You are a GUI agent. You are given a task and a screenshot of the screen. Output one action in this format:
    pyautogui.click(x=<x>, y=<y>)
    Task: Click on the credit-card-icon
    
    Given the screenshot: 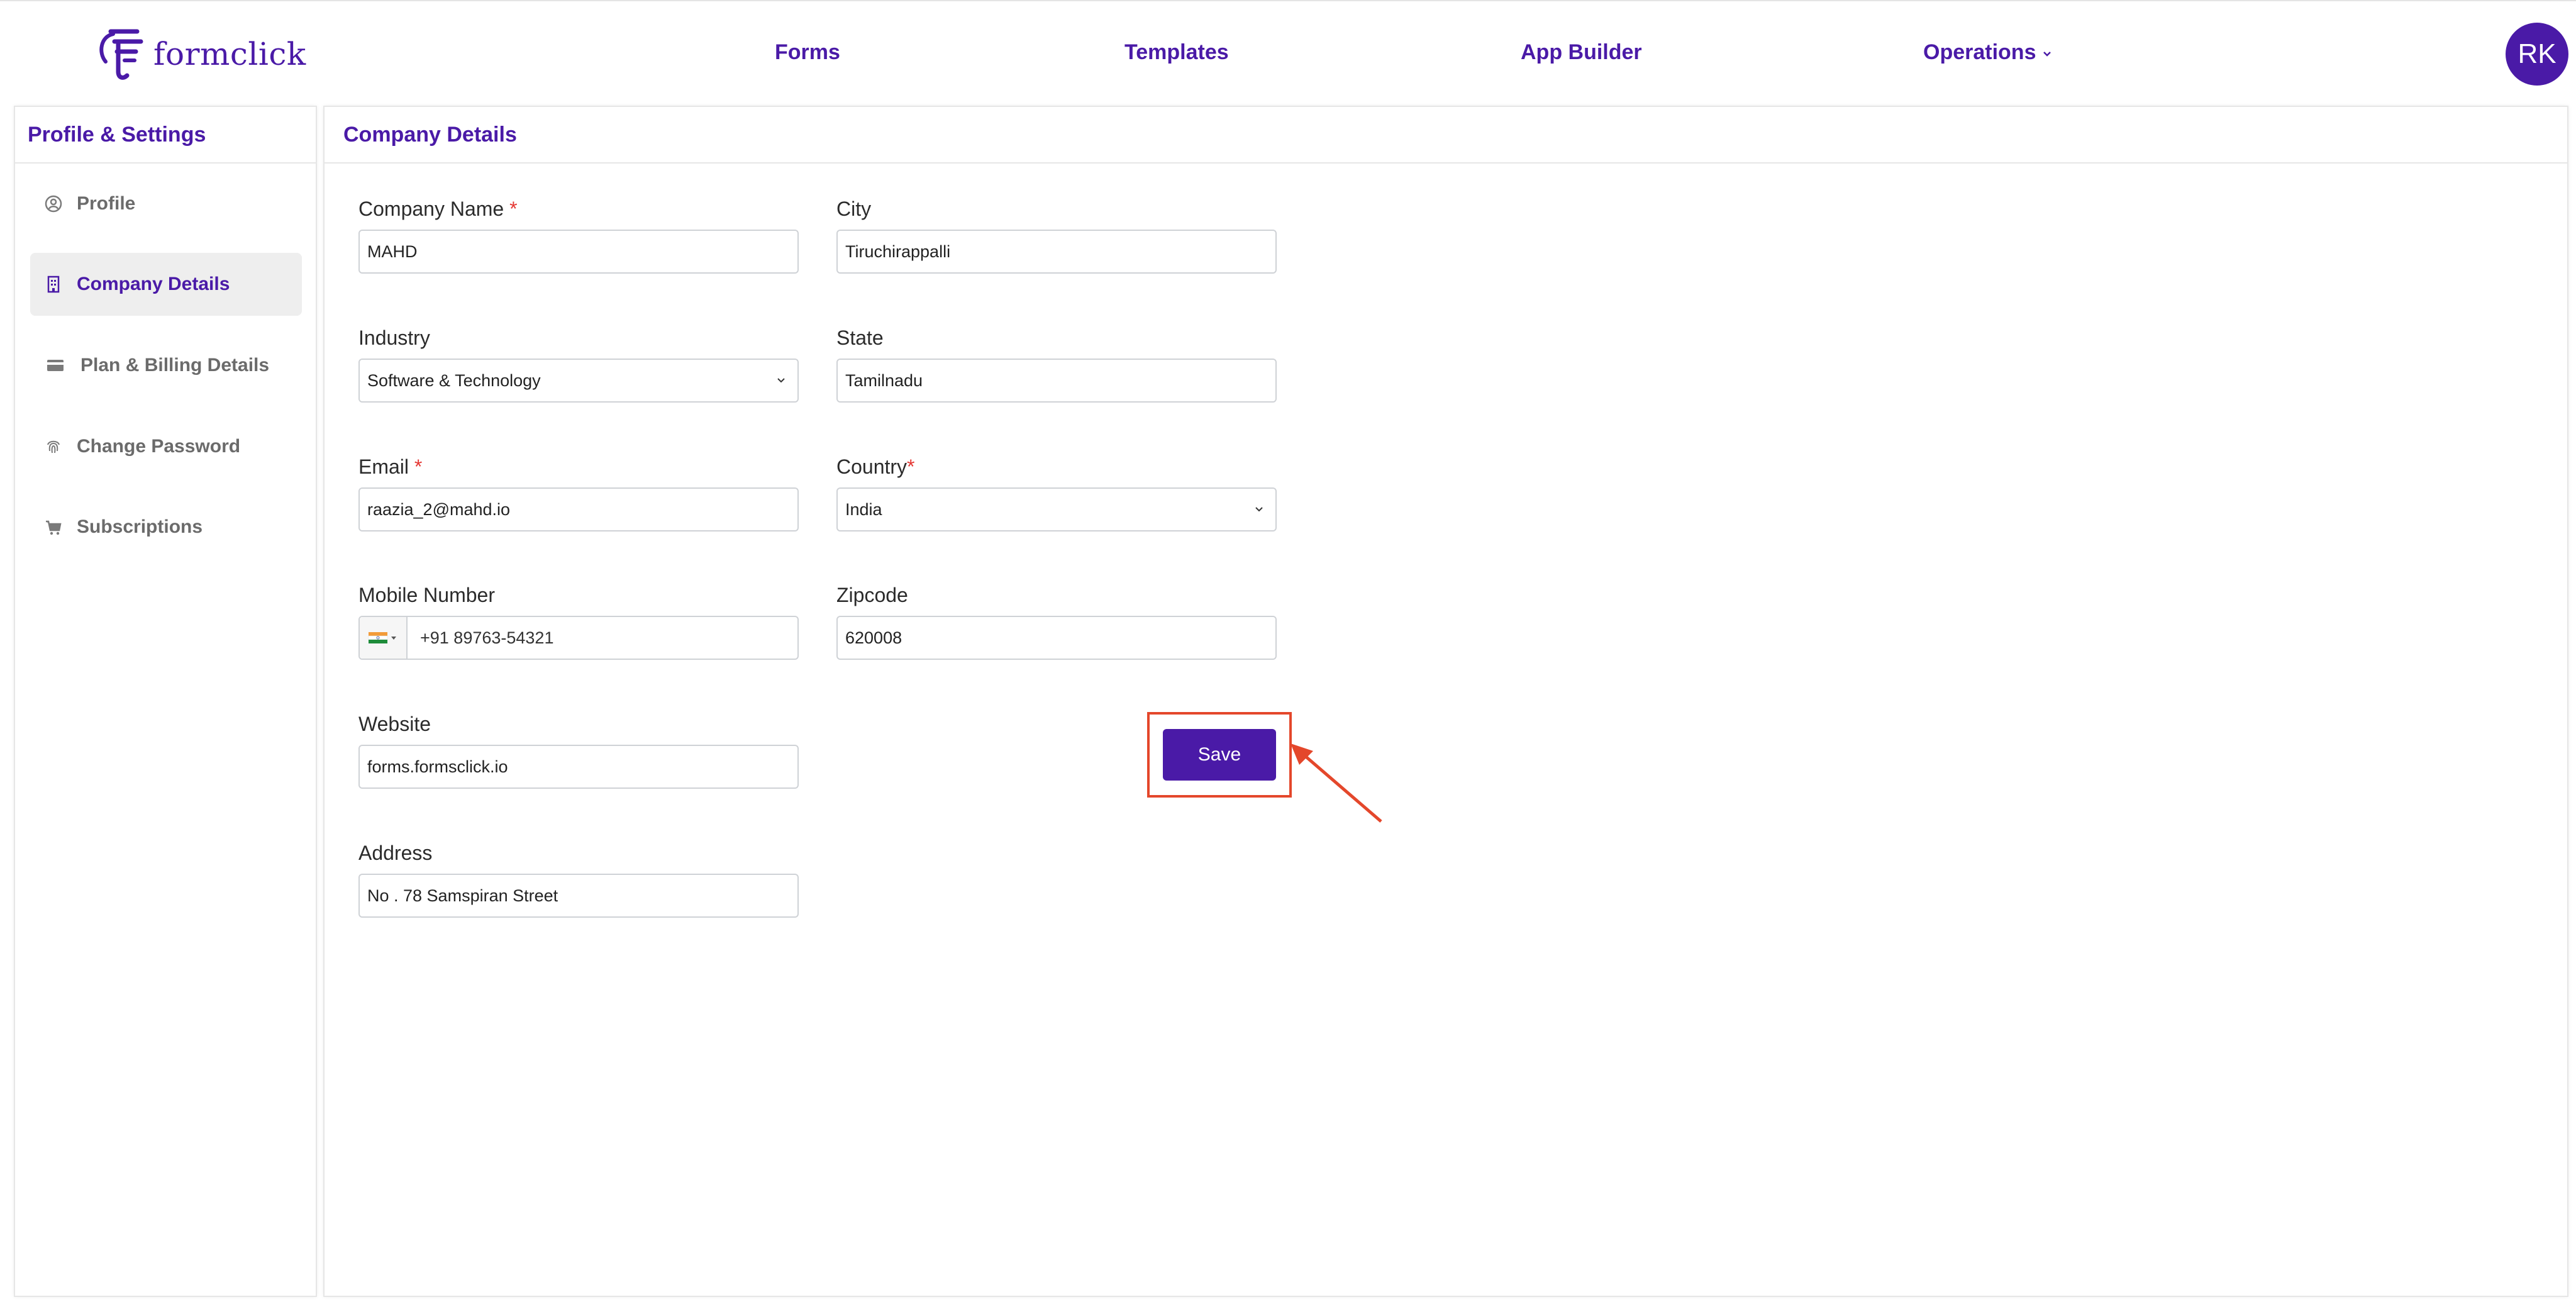 What is the action you would take?
    pyautogui.click(x=55, y=365)
    